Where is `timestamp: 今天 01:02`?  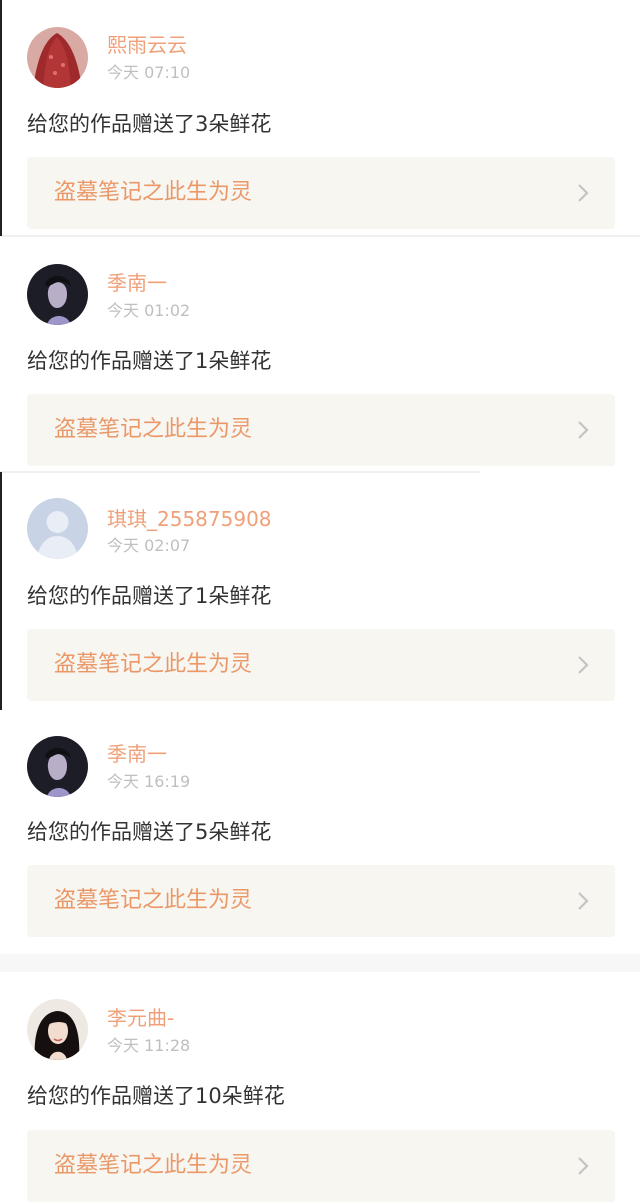 timestamp: 今天 01:02 is located at coordinates (149, 310).